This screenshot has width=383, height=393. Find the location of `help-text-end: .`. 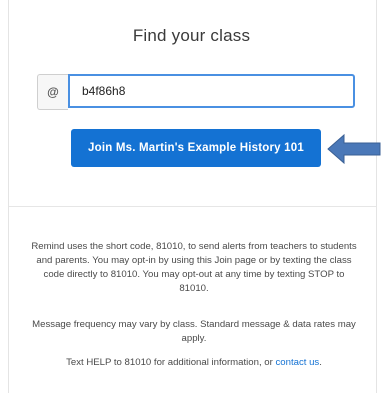

help-text-end: . is located at coordinates (320, 362).